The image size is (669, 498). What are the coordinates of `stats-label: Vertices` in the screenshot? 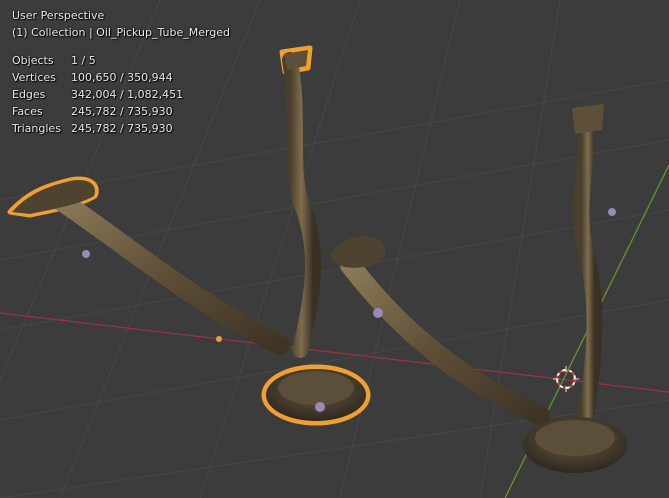 It's located at (34, 77).